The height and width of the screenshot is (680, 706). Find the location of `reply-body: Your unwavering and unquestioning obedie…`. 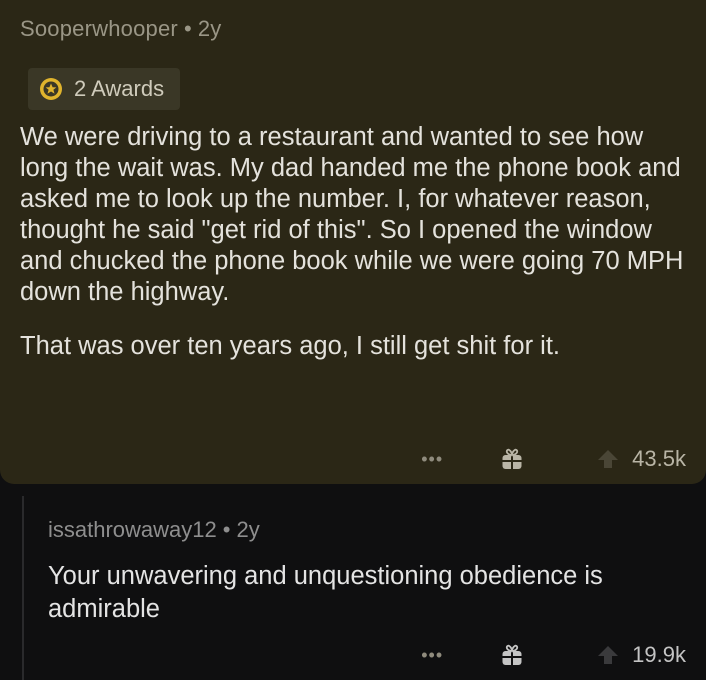

reply-body: Your unwavering and unquestioning obedie… is located at coordinates (325, 592).